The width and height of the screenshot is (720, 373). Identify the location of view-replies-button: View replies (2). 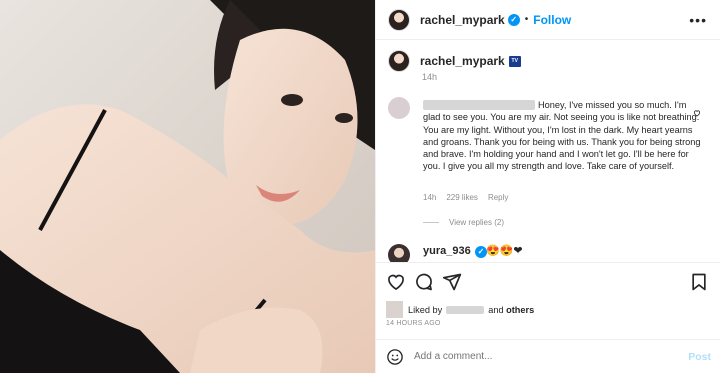
(463, 222).